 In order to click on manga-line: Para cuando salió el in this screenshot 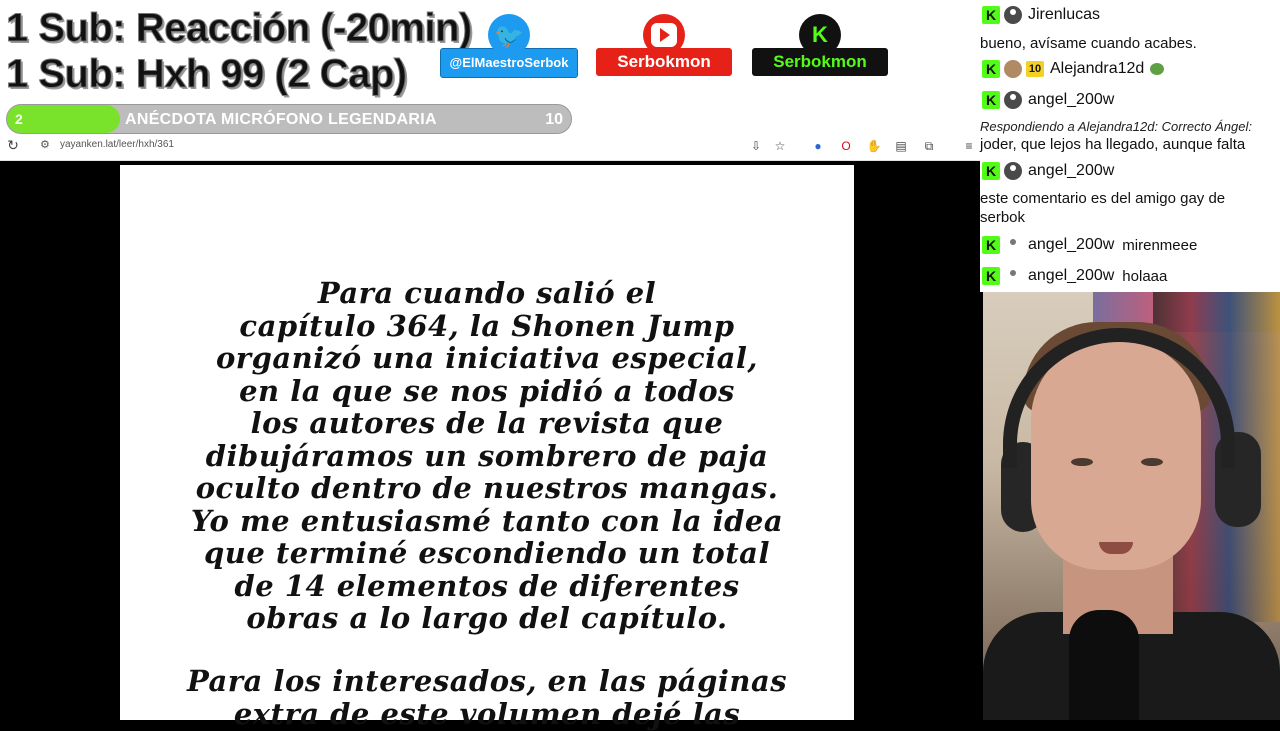, I will do `click(487, 293)`.